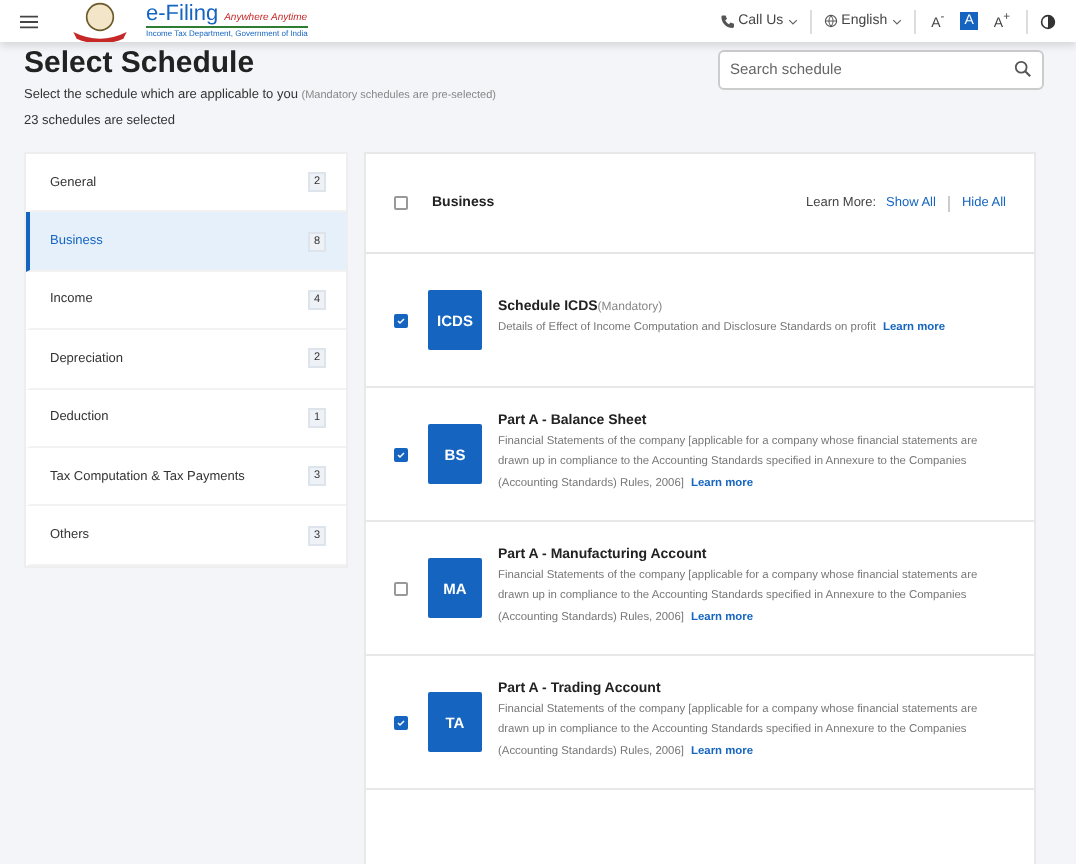 The width and height of the screenshot is (1076, 864). Describe the element at coordinates (1023, 68) in the screenshot. I see `search-icon` at that location.